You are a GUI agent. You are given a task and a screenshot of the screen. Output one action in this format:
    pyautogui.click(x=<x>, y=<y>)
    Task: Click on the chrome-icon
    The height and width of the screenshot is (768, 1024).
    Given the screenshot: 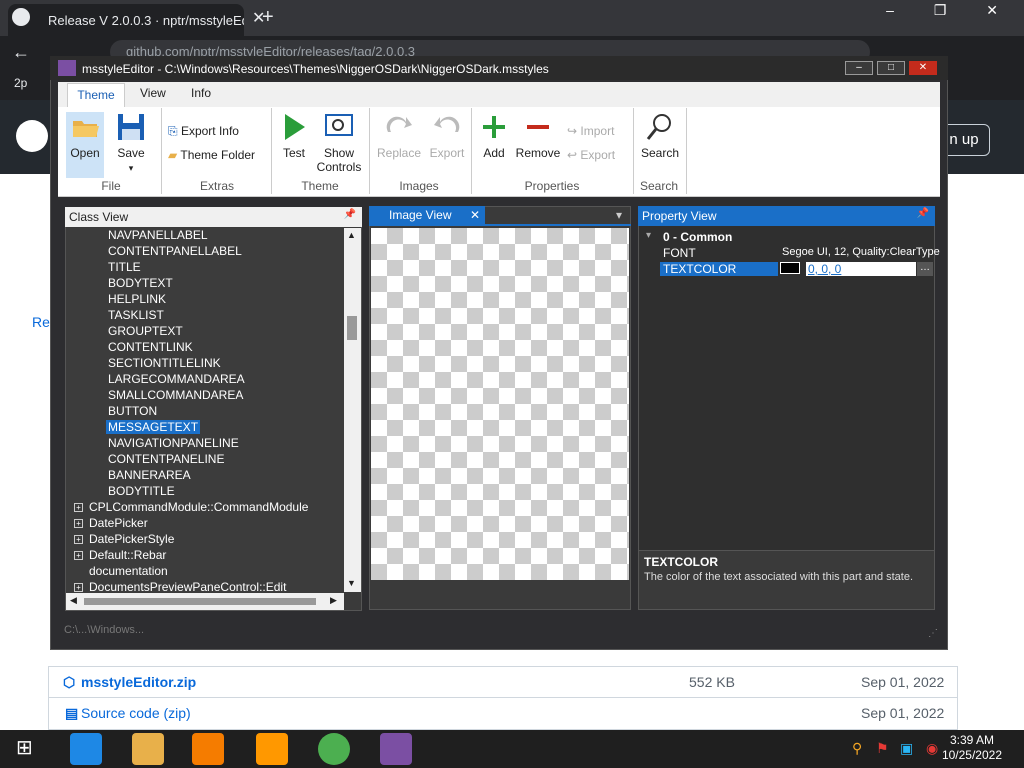 What is the action you would take?
    pyautogui.click(x=334, y=749)
    